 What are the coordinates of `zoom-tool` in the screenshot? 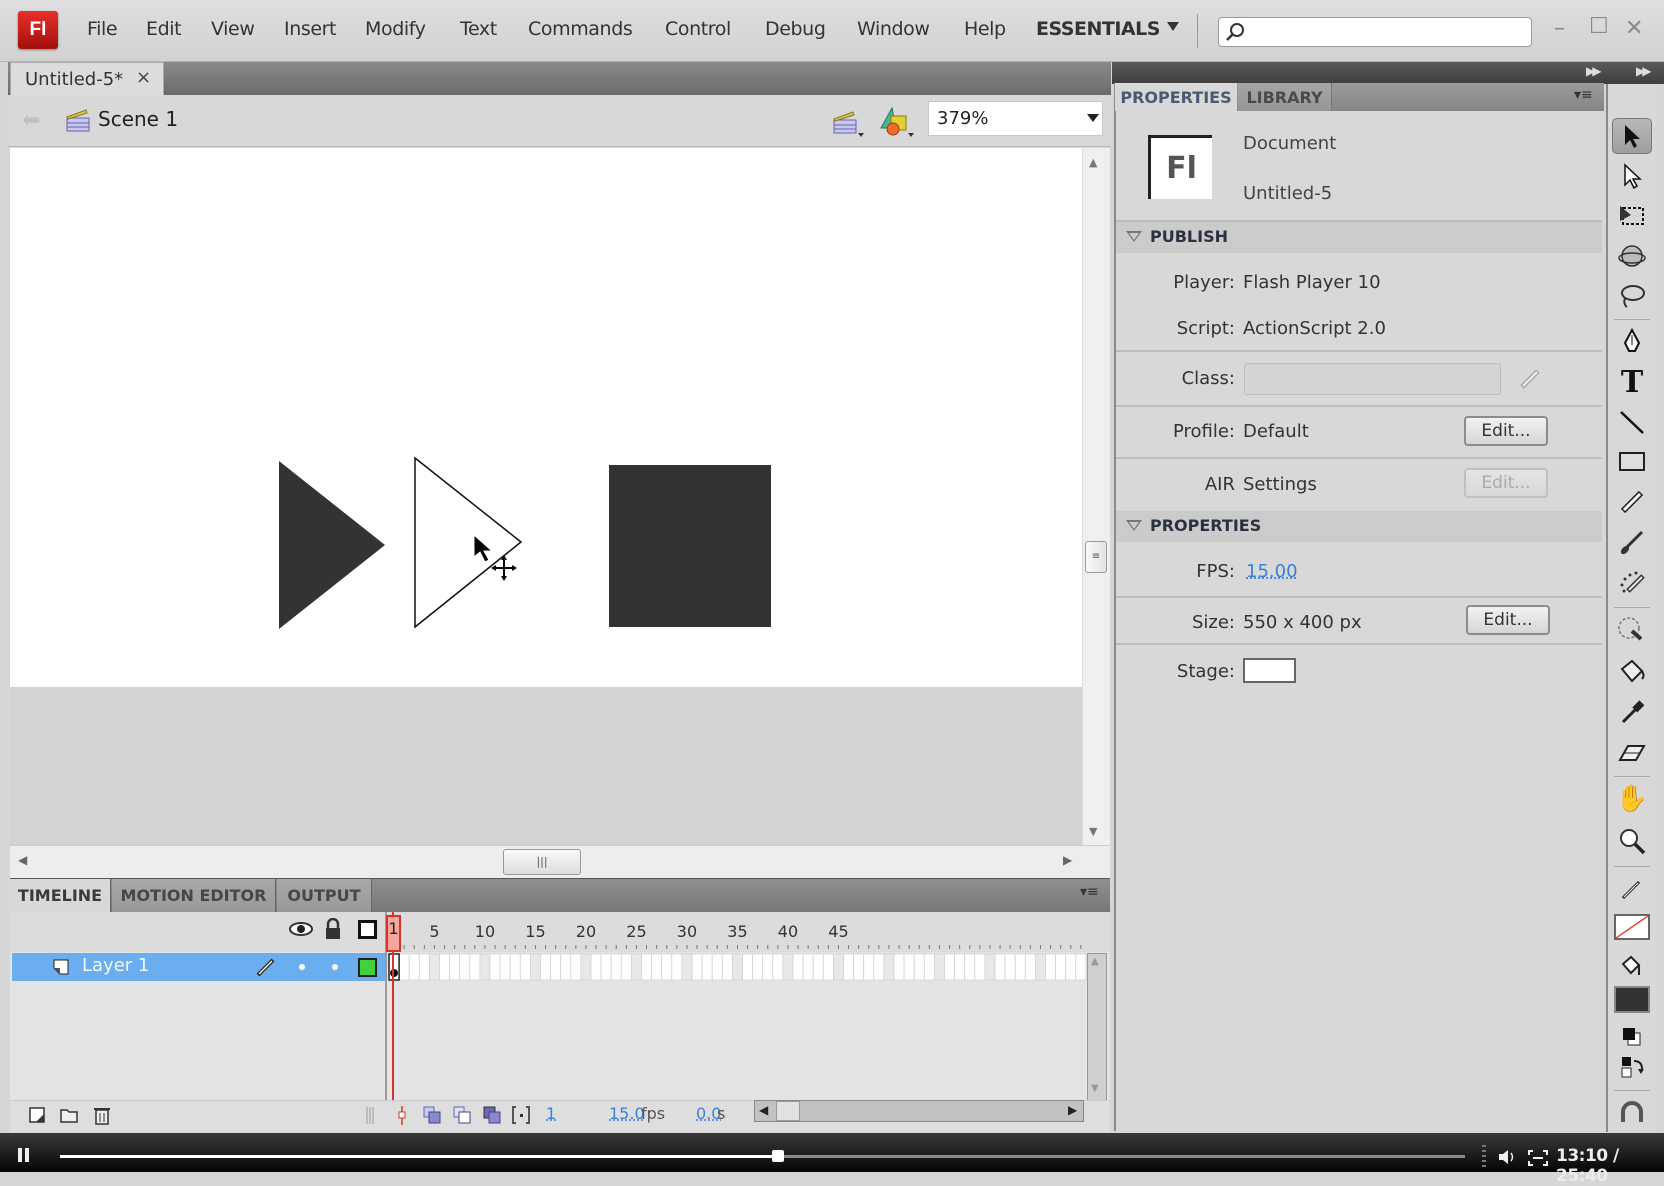 It's located at (1632, 841).